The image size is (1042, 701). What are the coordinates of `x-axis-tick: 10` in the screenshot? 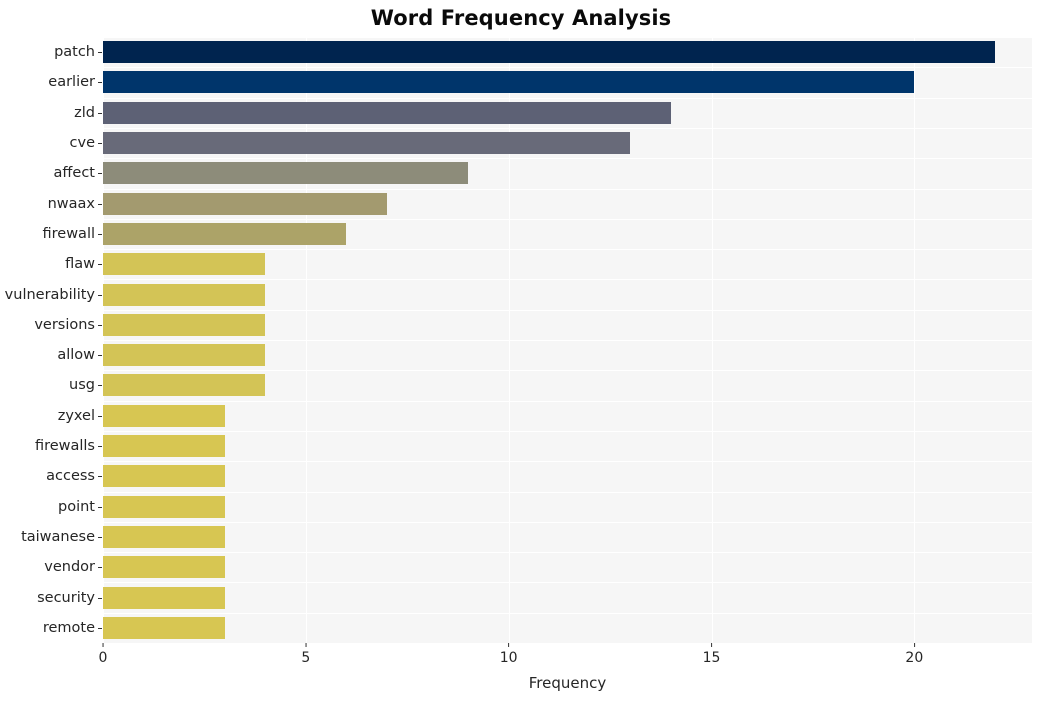 It's located at (509, 654).